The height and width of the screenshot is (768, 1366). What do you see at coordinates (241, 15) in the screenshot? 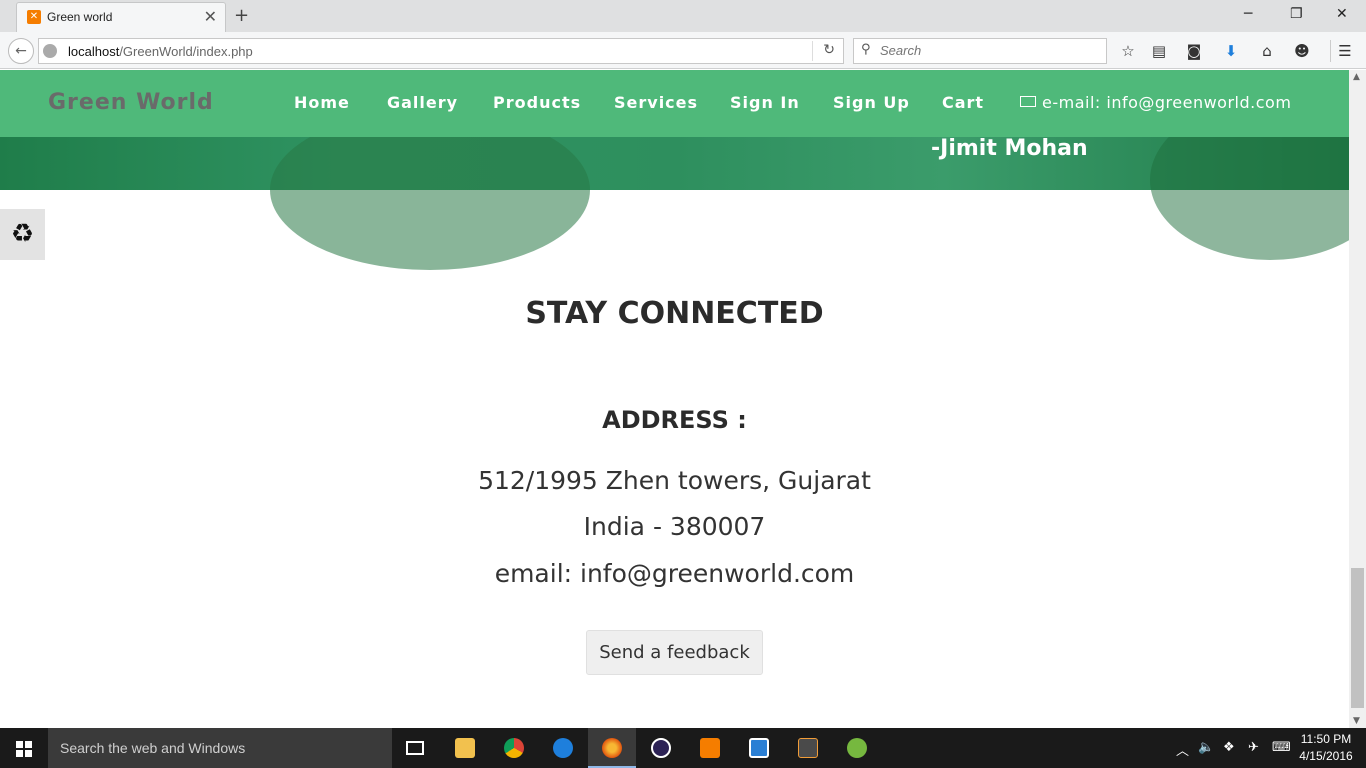
I see `new-tab-icon: +` at bounding box center [241, 15].